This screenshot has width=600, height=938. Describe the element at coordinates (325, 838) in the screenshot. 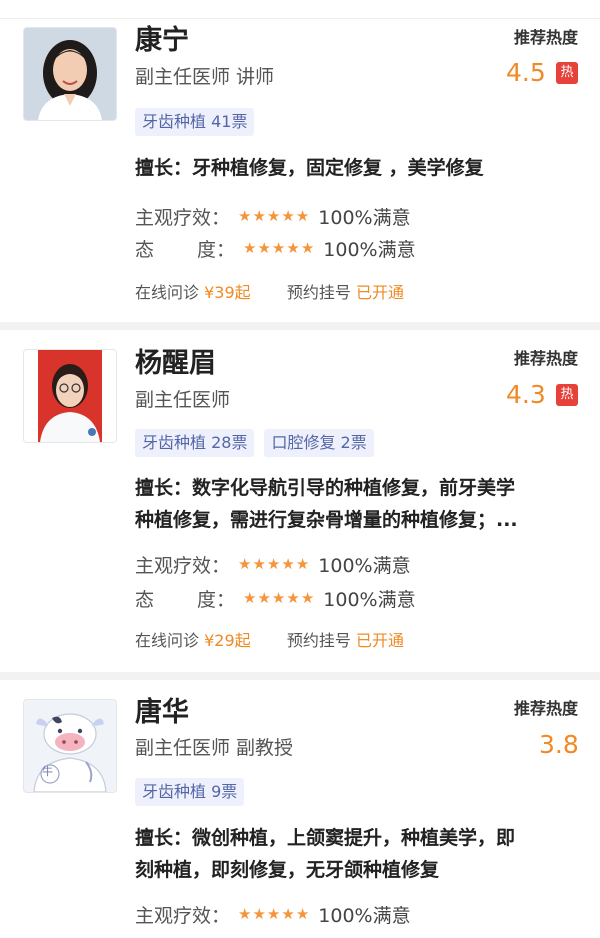

I see `expertise-line-1: 擅长：微创种植，上颌窦提升，种植美学，即` at that location.